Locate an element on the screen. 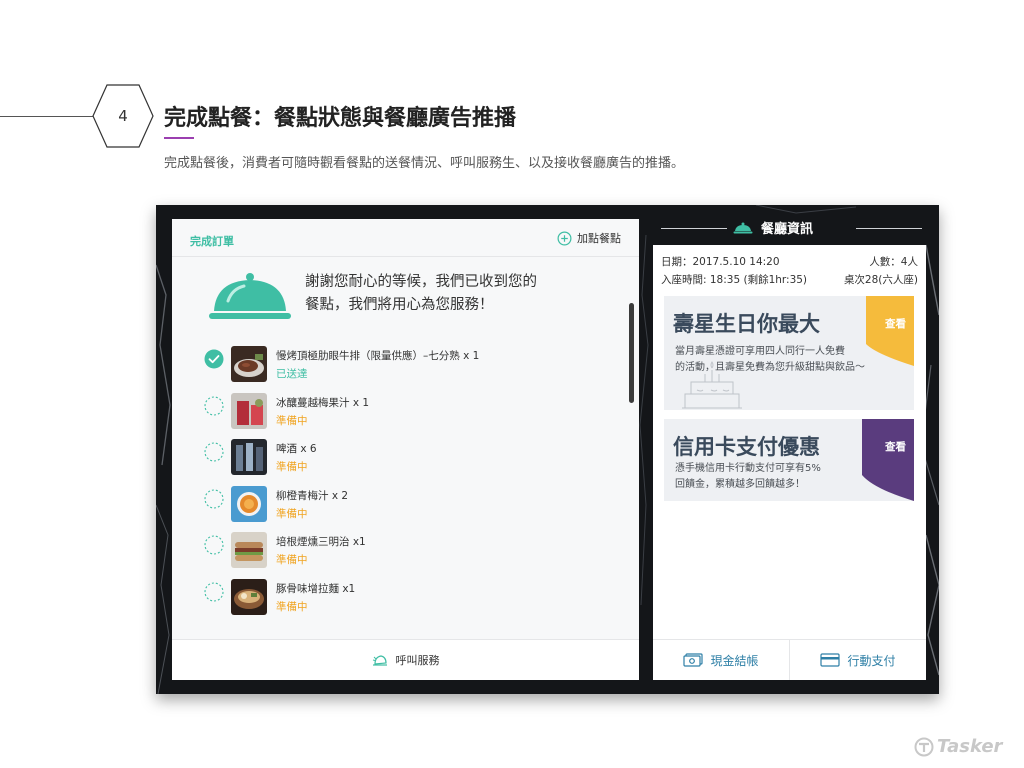 The width and height of the screenshot is (1024, 768). item-name: 啤酒 x 6 is located at coordinates (296, 449).